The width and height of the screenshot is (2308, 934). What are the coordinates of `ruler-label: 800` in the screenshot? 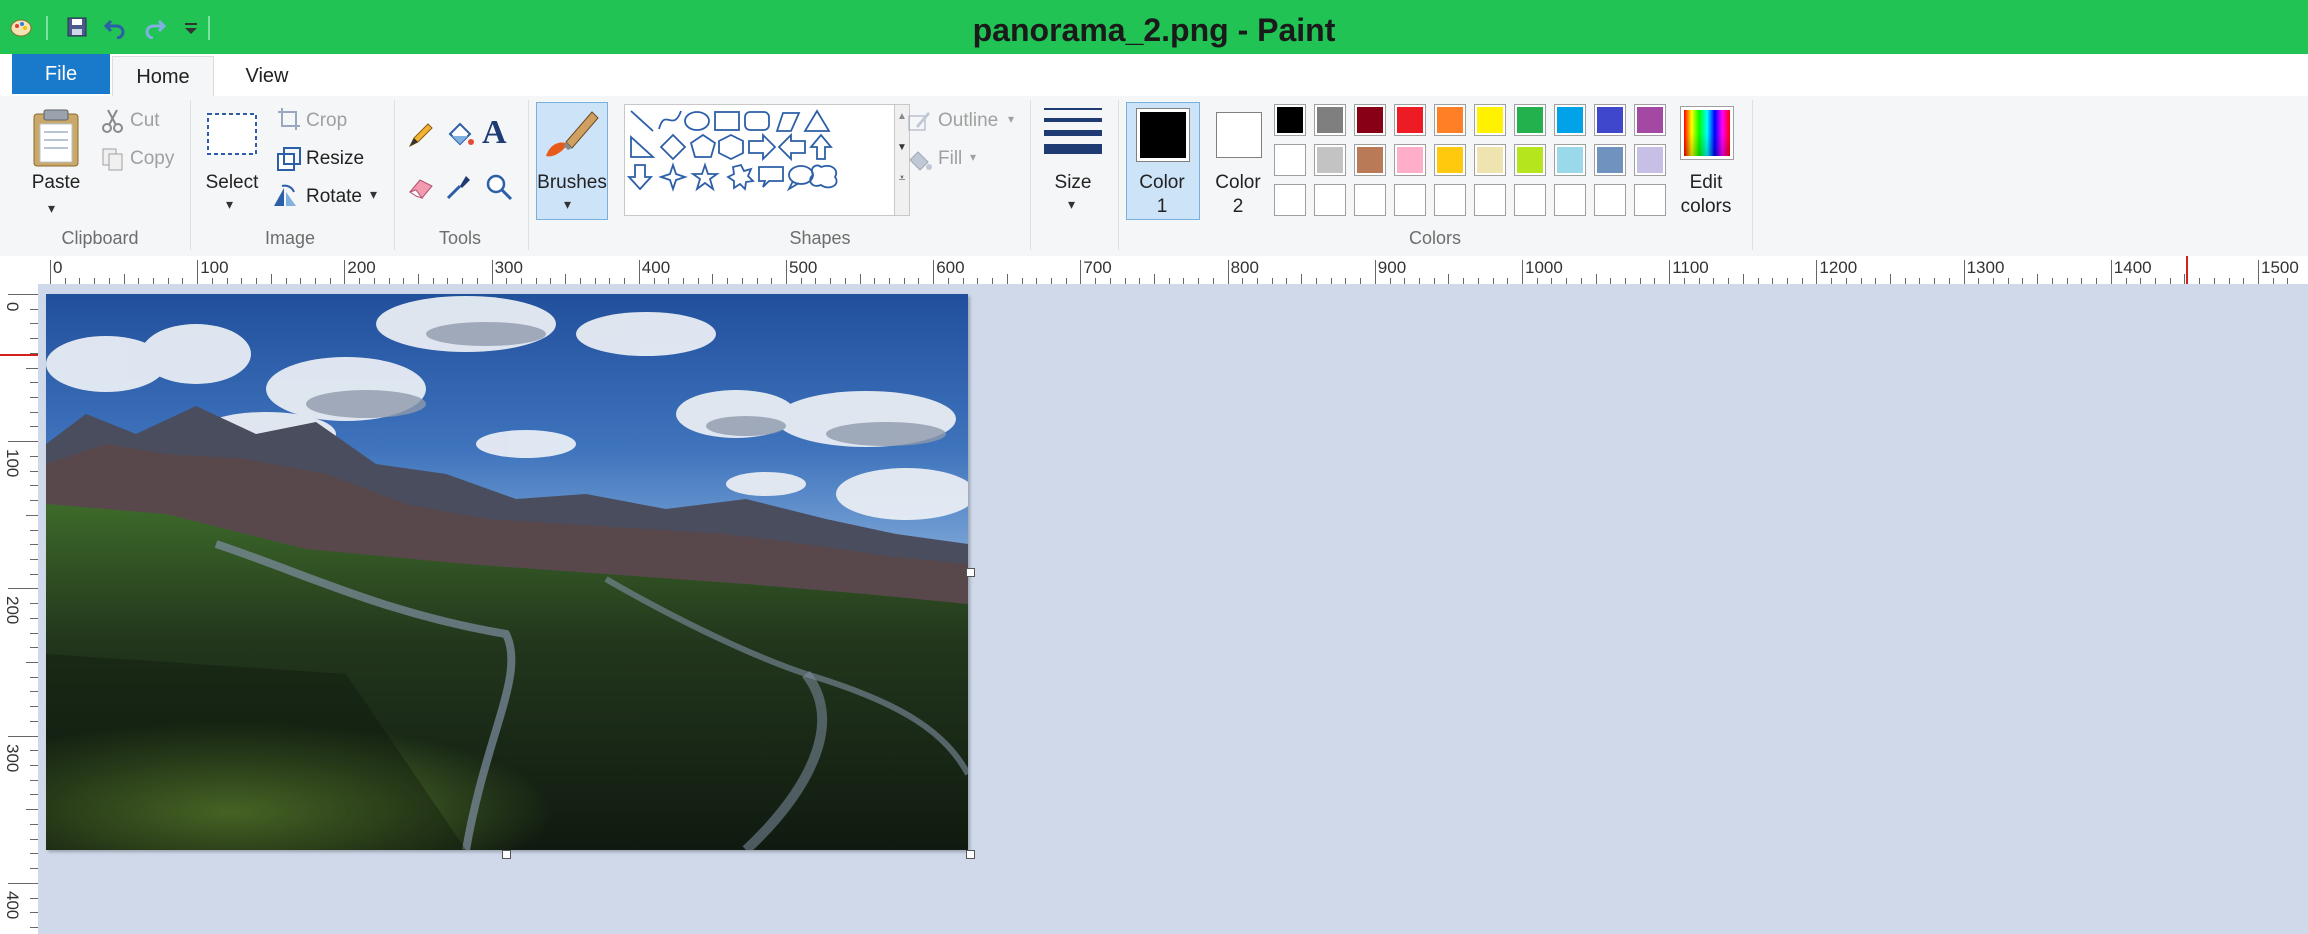 It's located at (1244, 267).